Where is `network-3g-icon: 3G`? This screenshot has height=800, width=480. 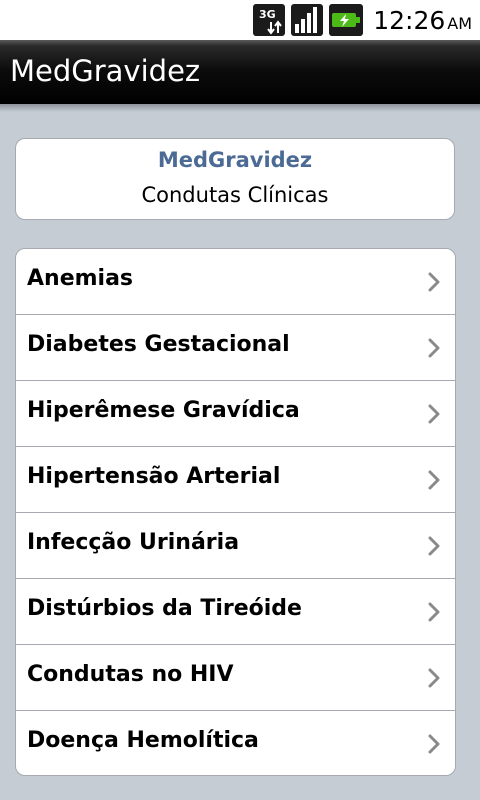
network-3g-icon: 3G is located at coordinates (269, 20).